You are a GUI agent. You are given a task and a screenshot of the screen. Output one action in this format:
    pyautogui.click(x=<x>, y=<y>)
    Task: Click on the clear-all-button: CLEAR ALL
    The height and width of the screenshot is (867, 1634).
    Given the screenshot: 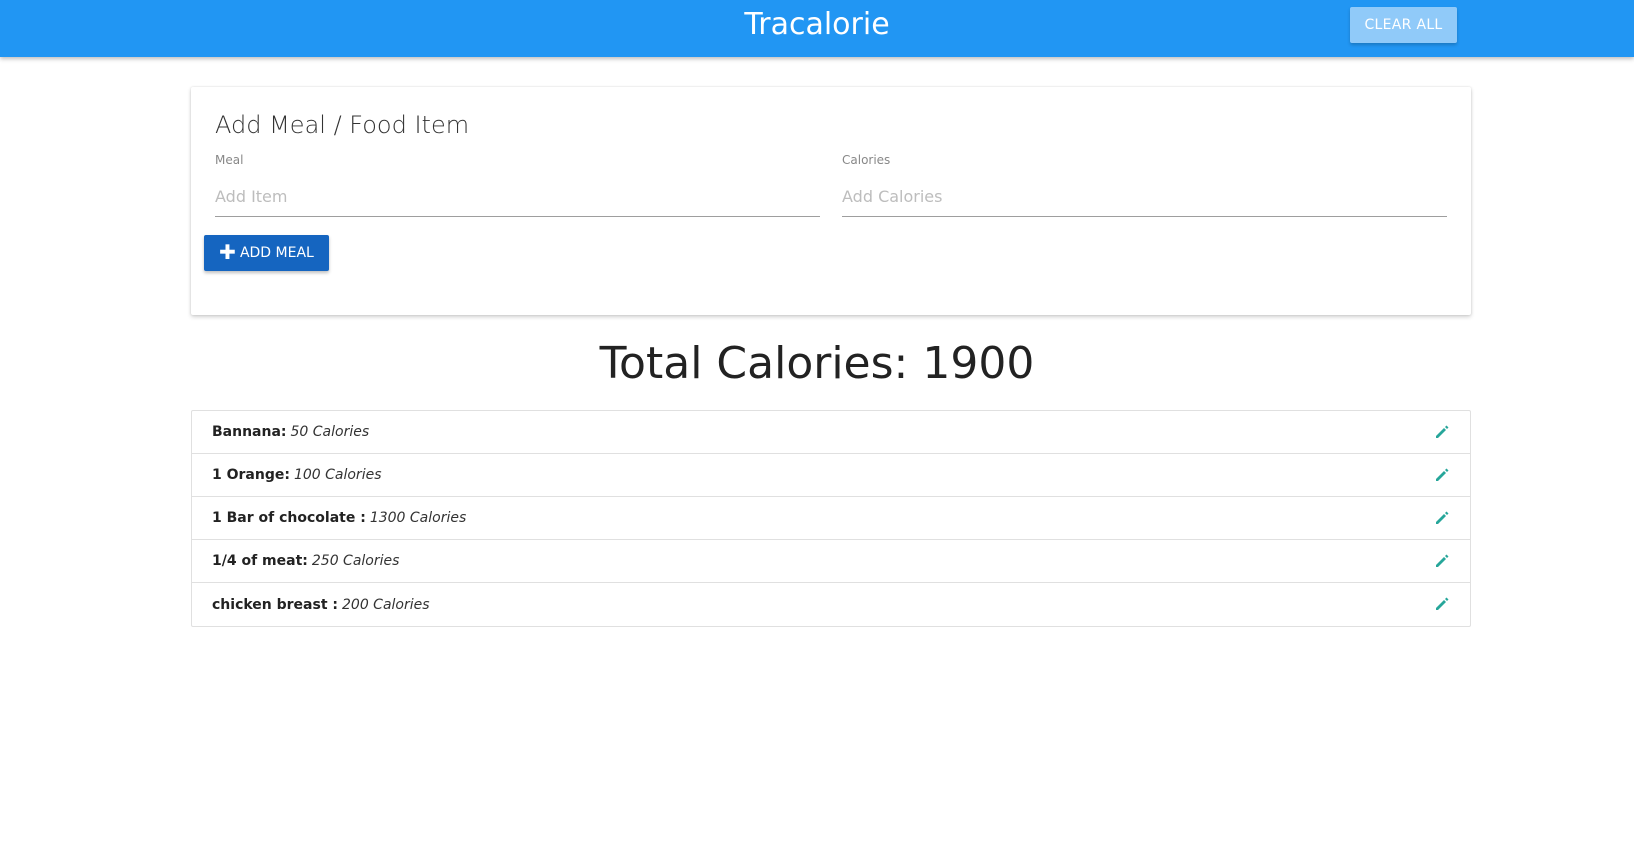 What is the action you would take?
    pyautogui.click(x=1403, y=25)
    